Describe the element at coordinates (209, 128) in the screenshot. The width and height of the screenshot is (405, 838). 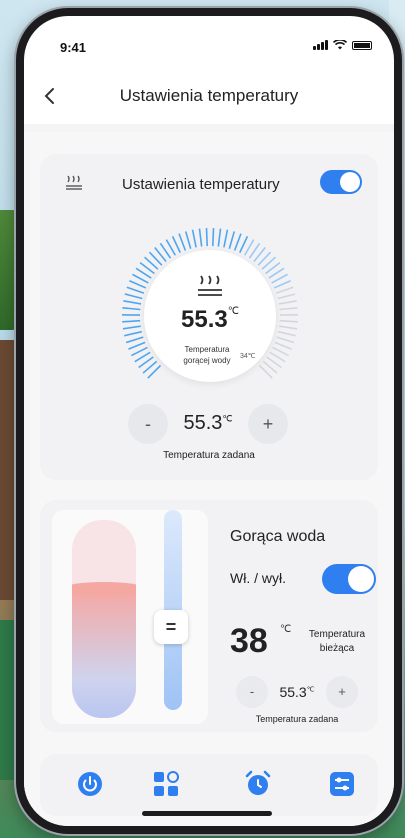
I see `nav-divider` at that location.